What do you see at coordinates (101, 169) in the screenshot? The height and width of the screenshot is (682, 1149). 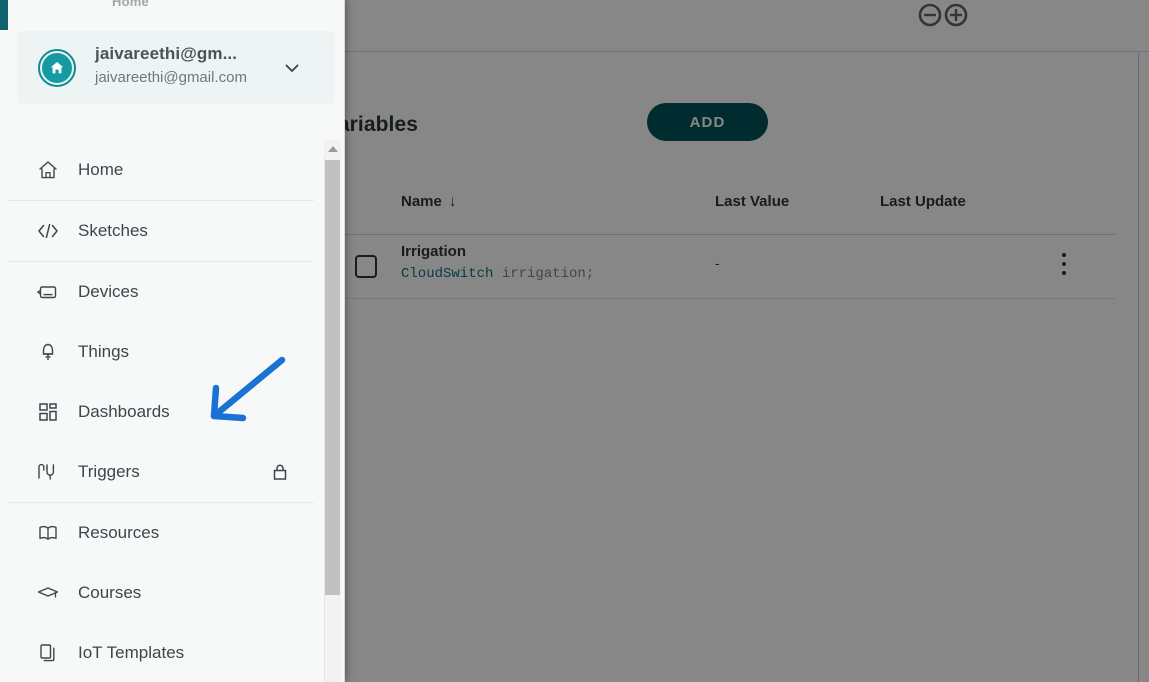 I see `sidebar-item-label: Home` at bounding box center [101, 169].